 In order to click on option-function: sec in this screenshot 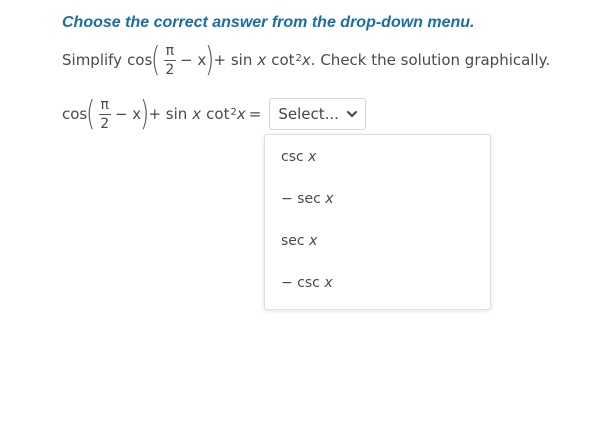, I will do `click(293, 241)`.